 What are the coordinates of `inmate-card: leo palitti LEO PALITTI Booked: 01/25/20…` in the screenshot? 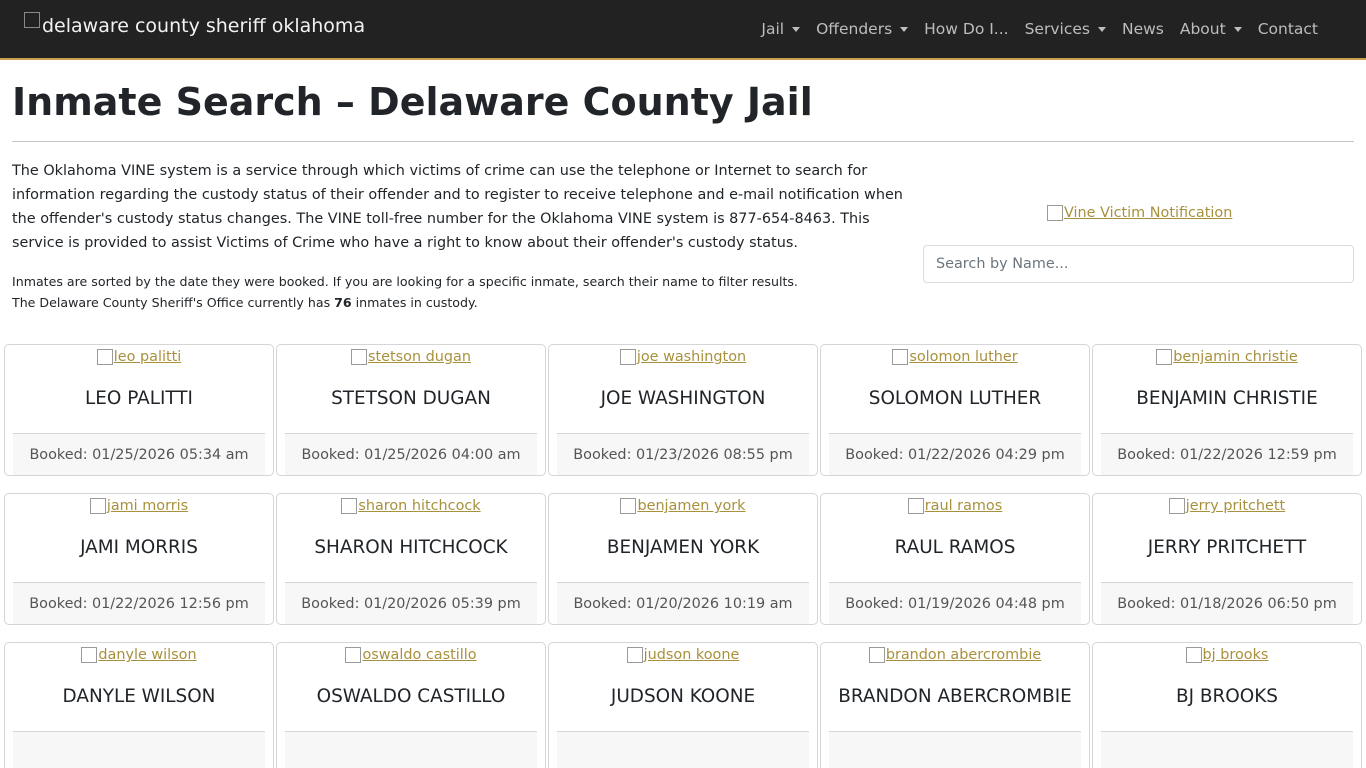 It's located at (139, 410).